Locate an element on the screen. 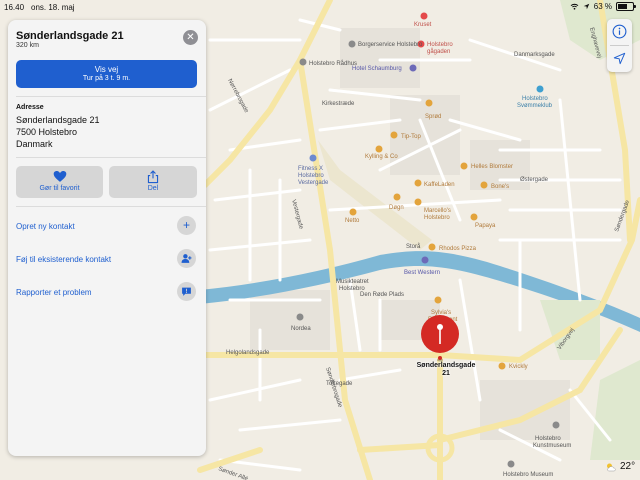  address-line: Sønderlandsgade 21 is located at coordinates (58, 120).